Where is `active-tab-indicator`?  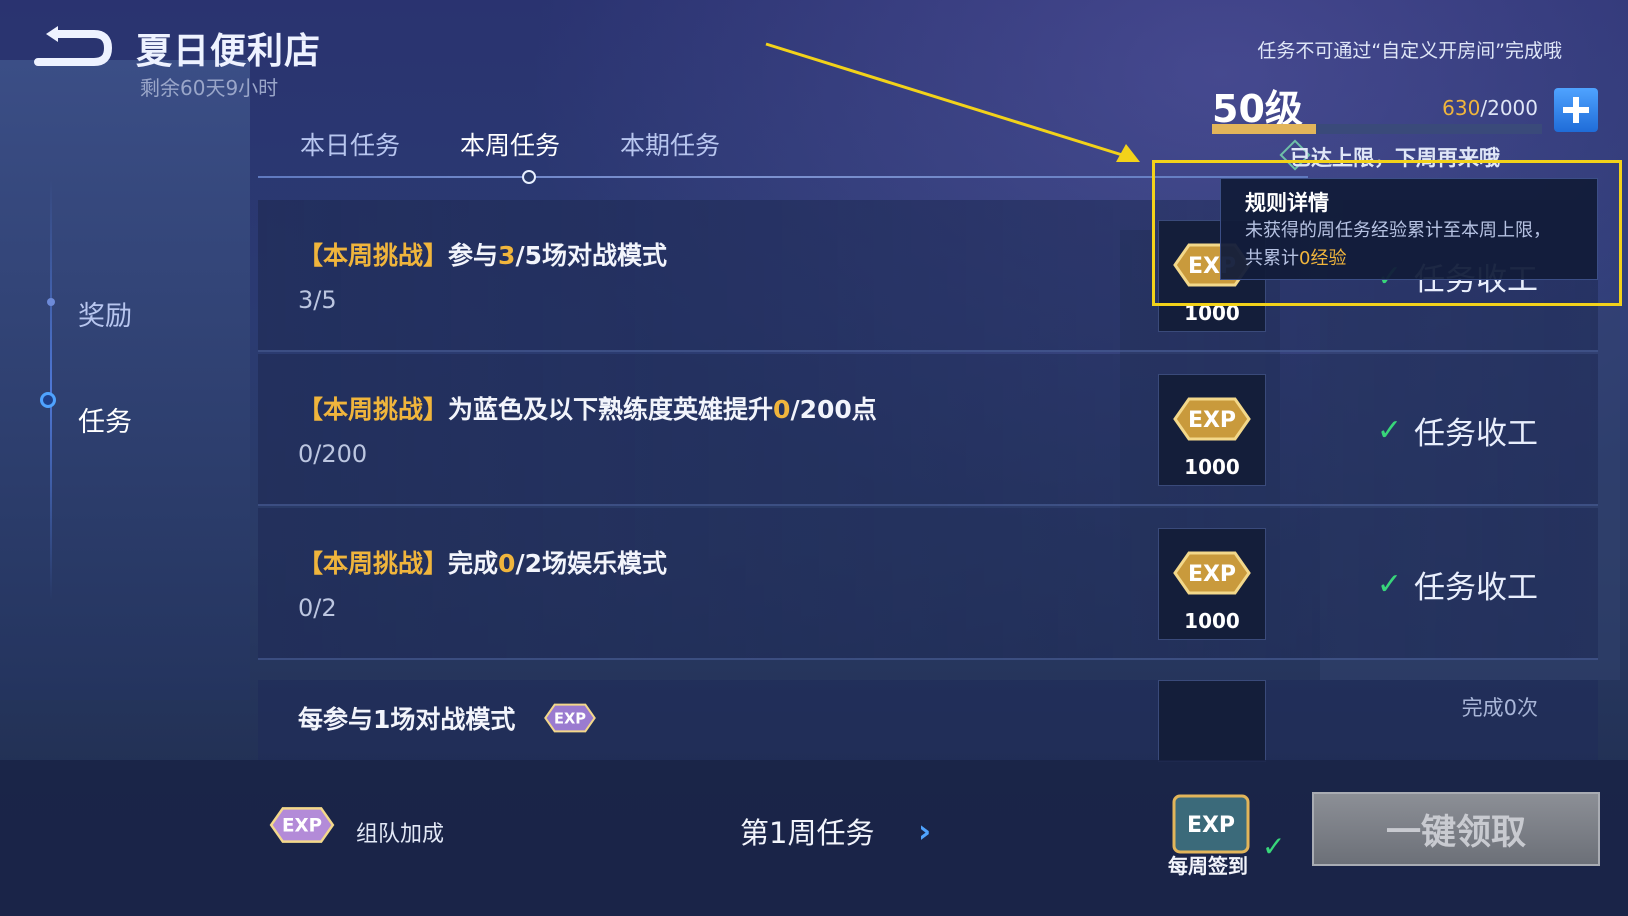 active-tab-indicator is located at coordinates (529, 177).